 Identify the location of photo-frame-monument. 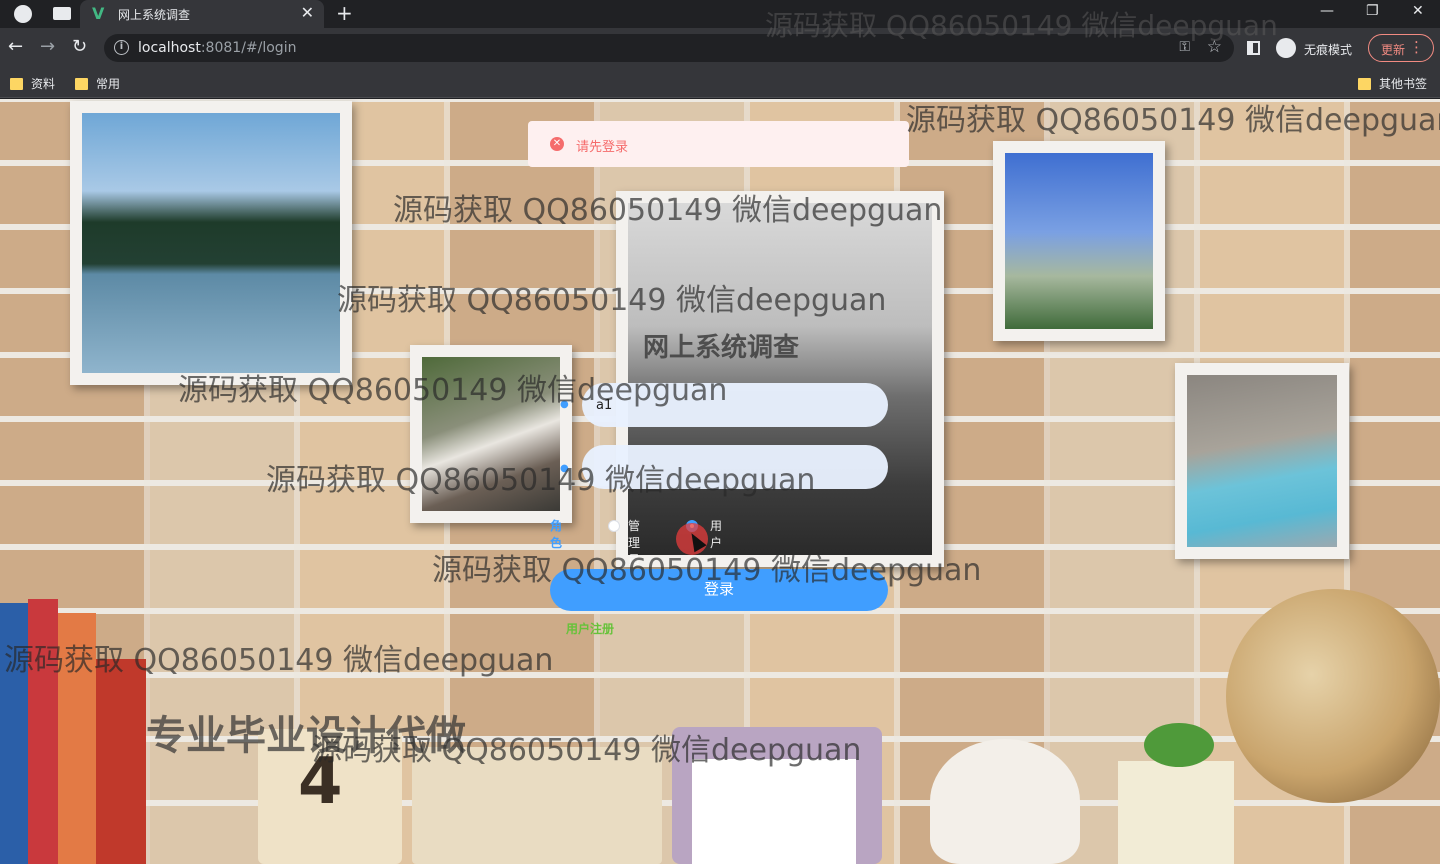
(1079, 241).